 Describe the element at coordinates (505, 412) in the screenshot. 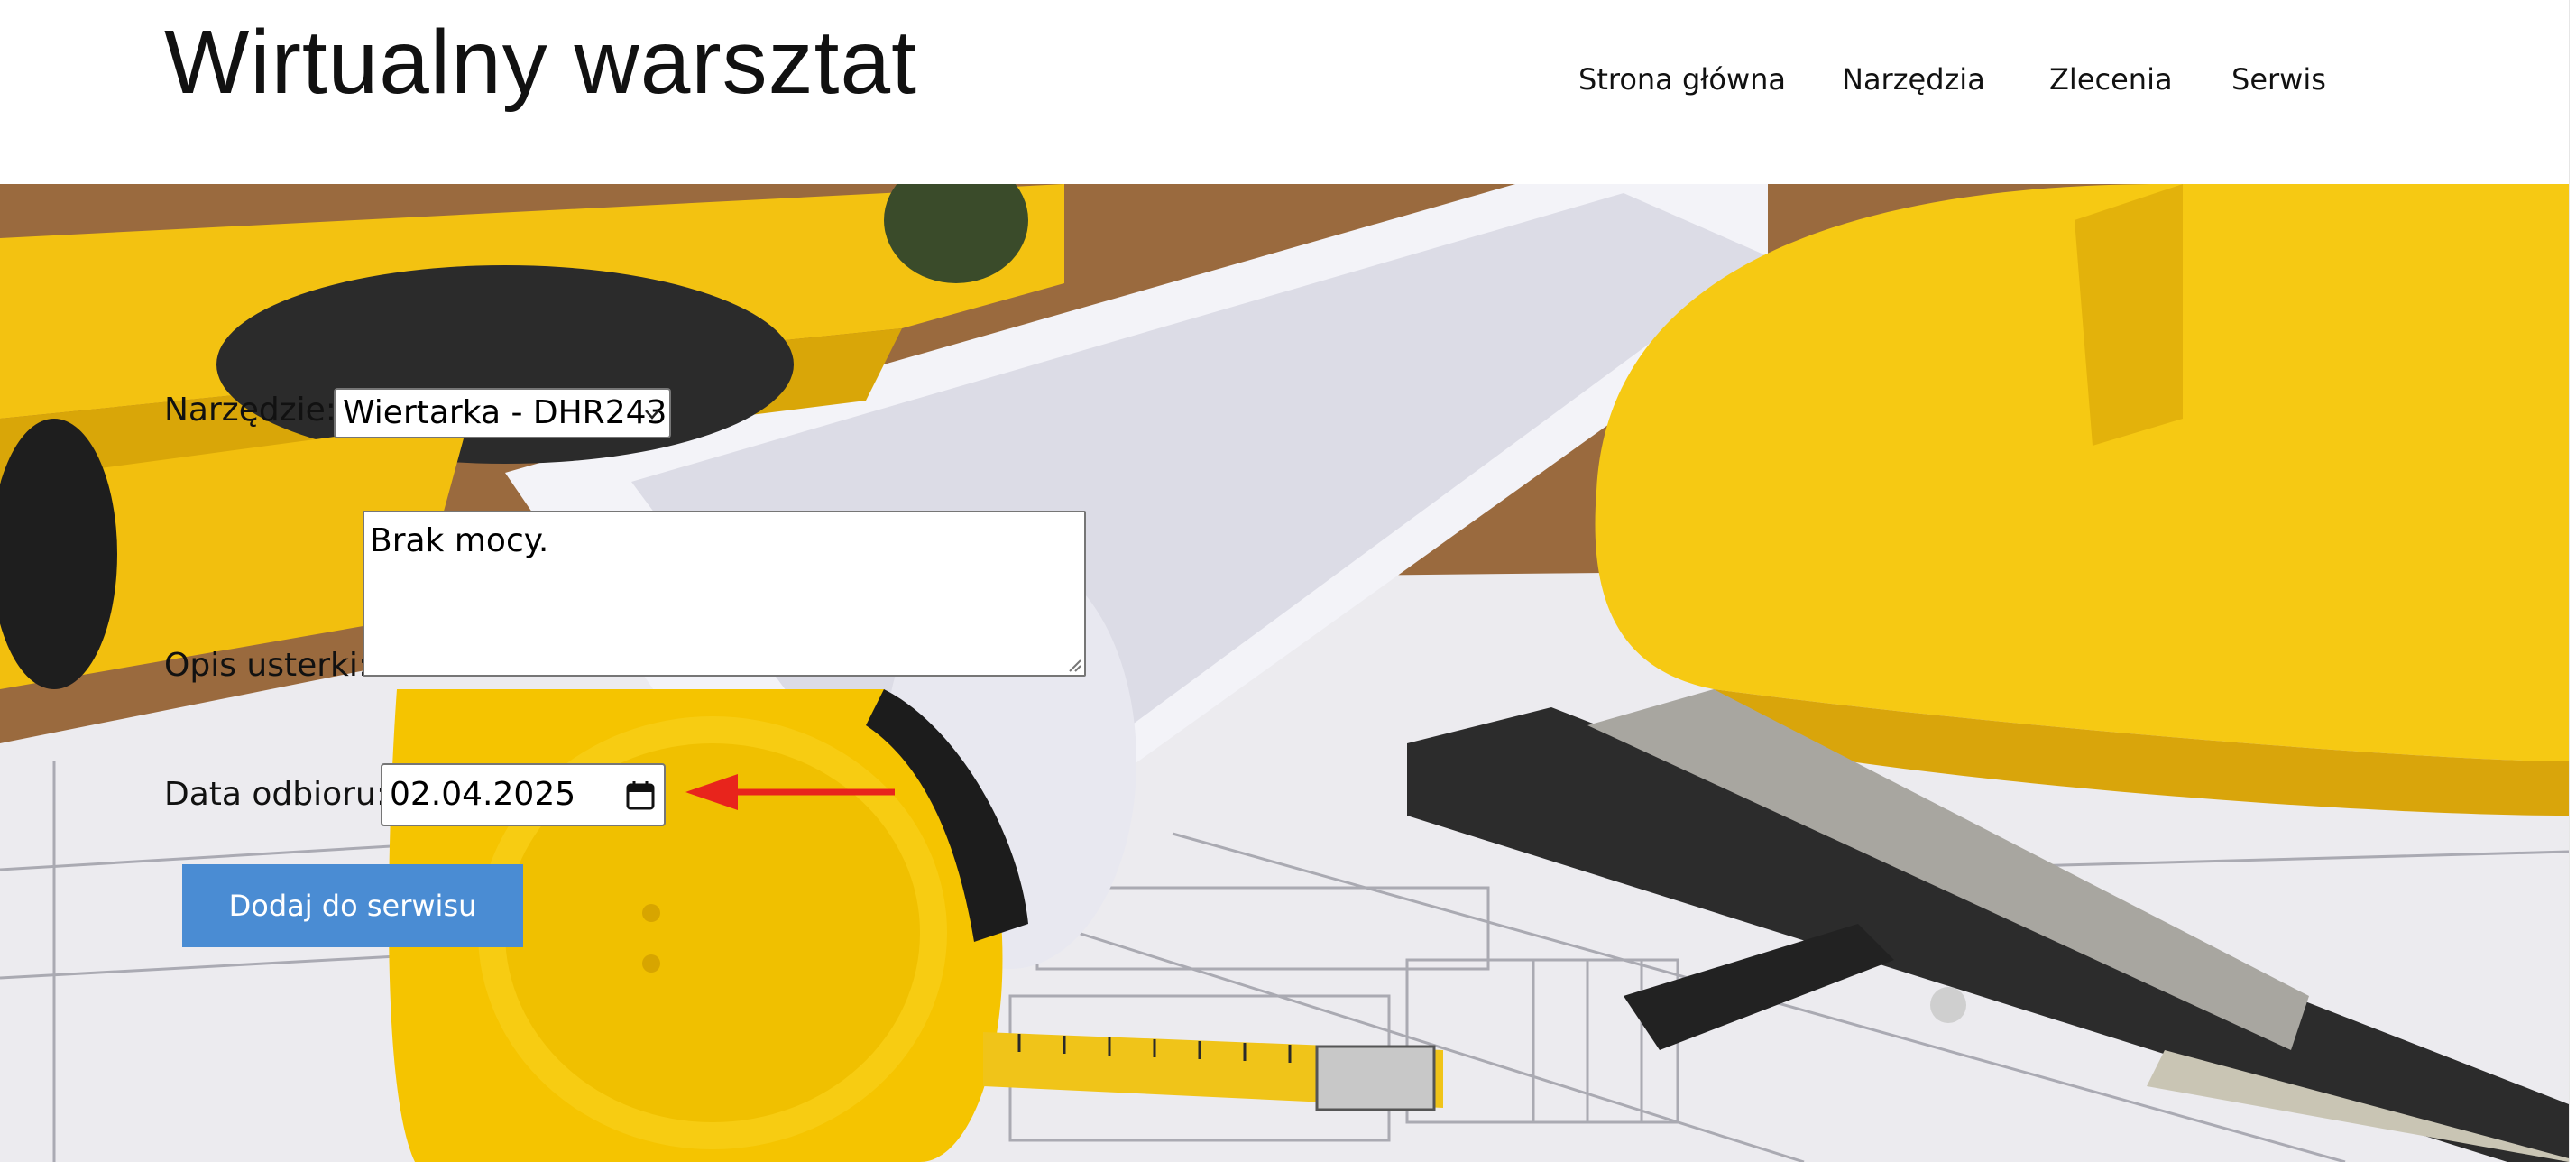

I see `tool-select-value: Wiertarka - DHR243` at that location.